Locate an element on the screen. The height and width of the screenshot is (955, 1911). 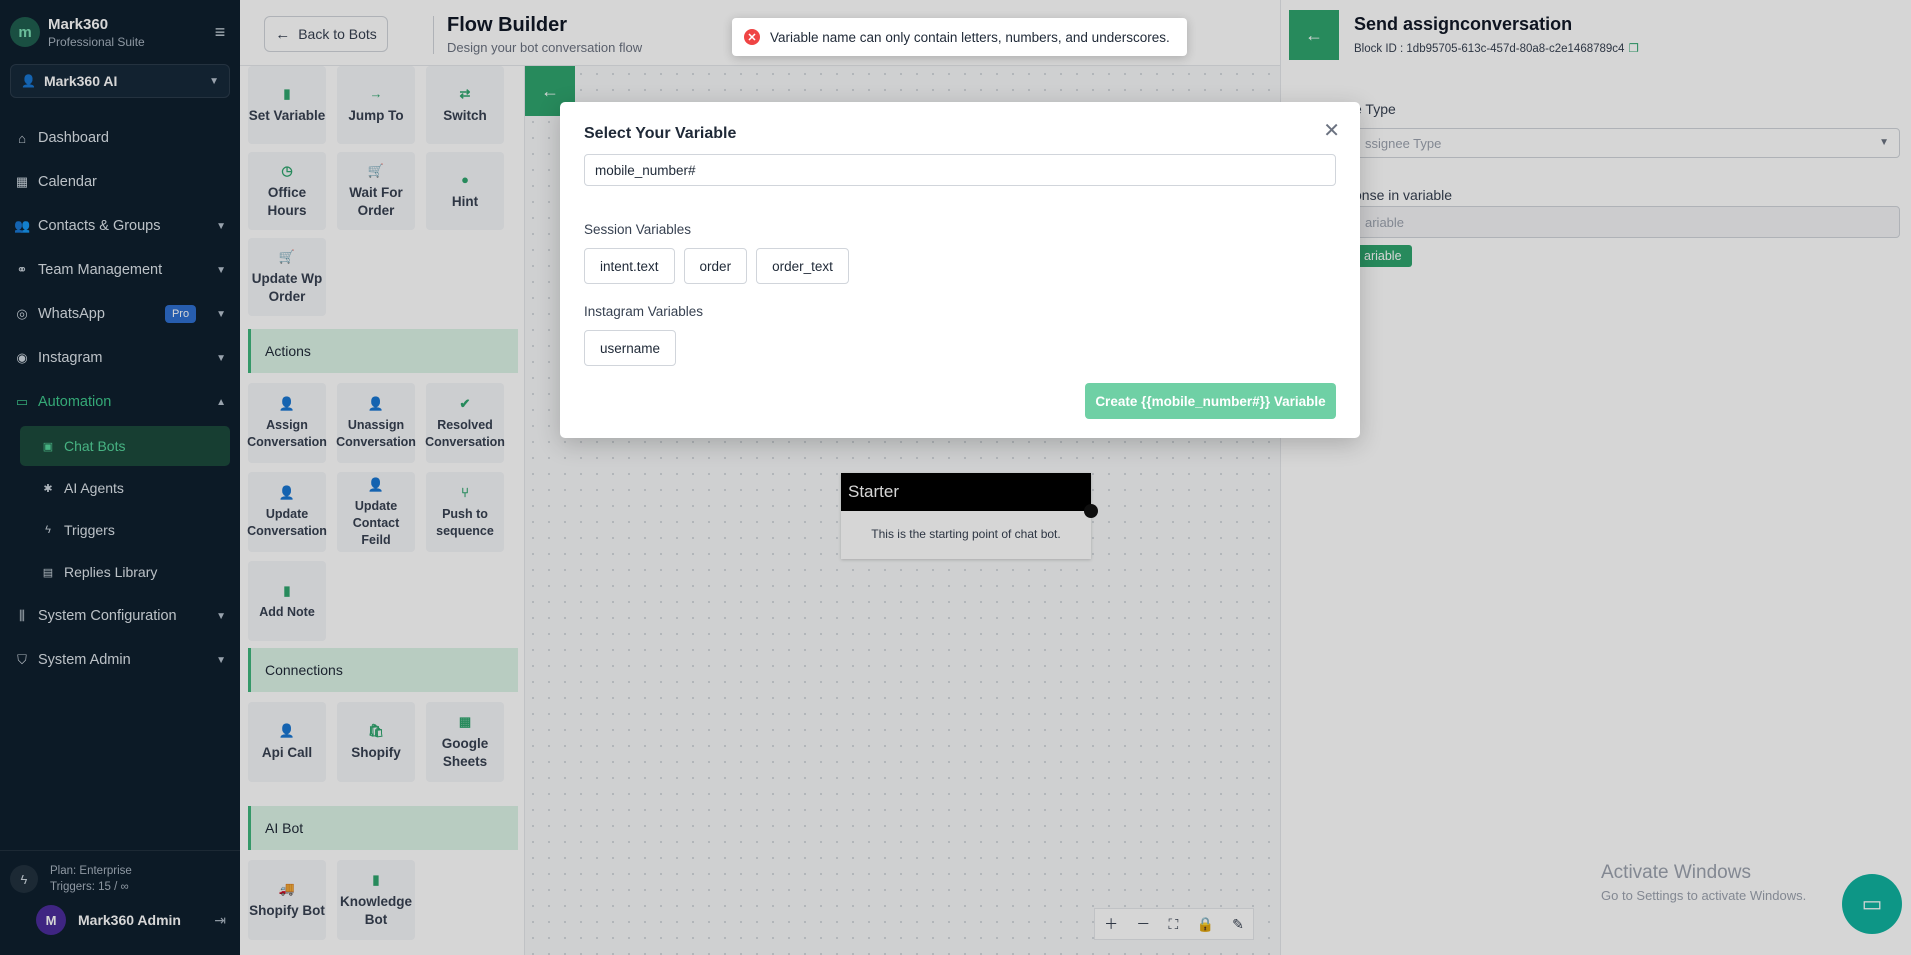
variable-chip: intent.text is located at coordinates (629, 266).